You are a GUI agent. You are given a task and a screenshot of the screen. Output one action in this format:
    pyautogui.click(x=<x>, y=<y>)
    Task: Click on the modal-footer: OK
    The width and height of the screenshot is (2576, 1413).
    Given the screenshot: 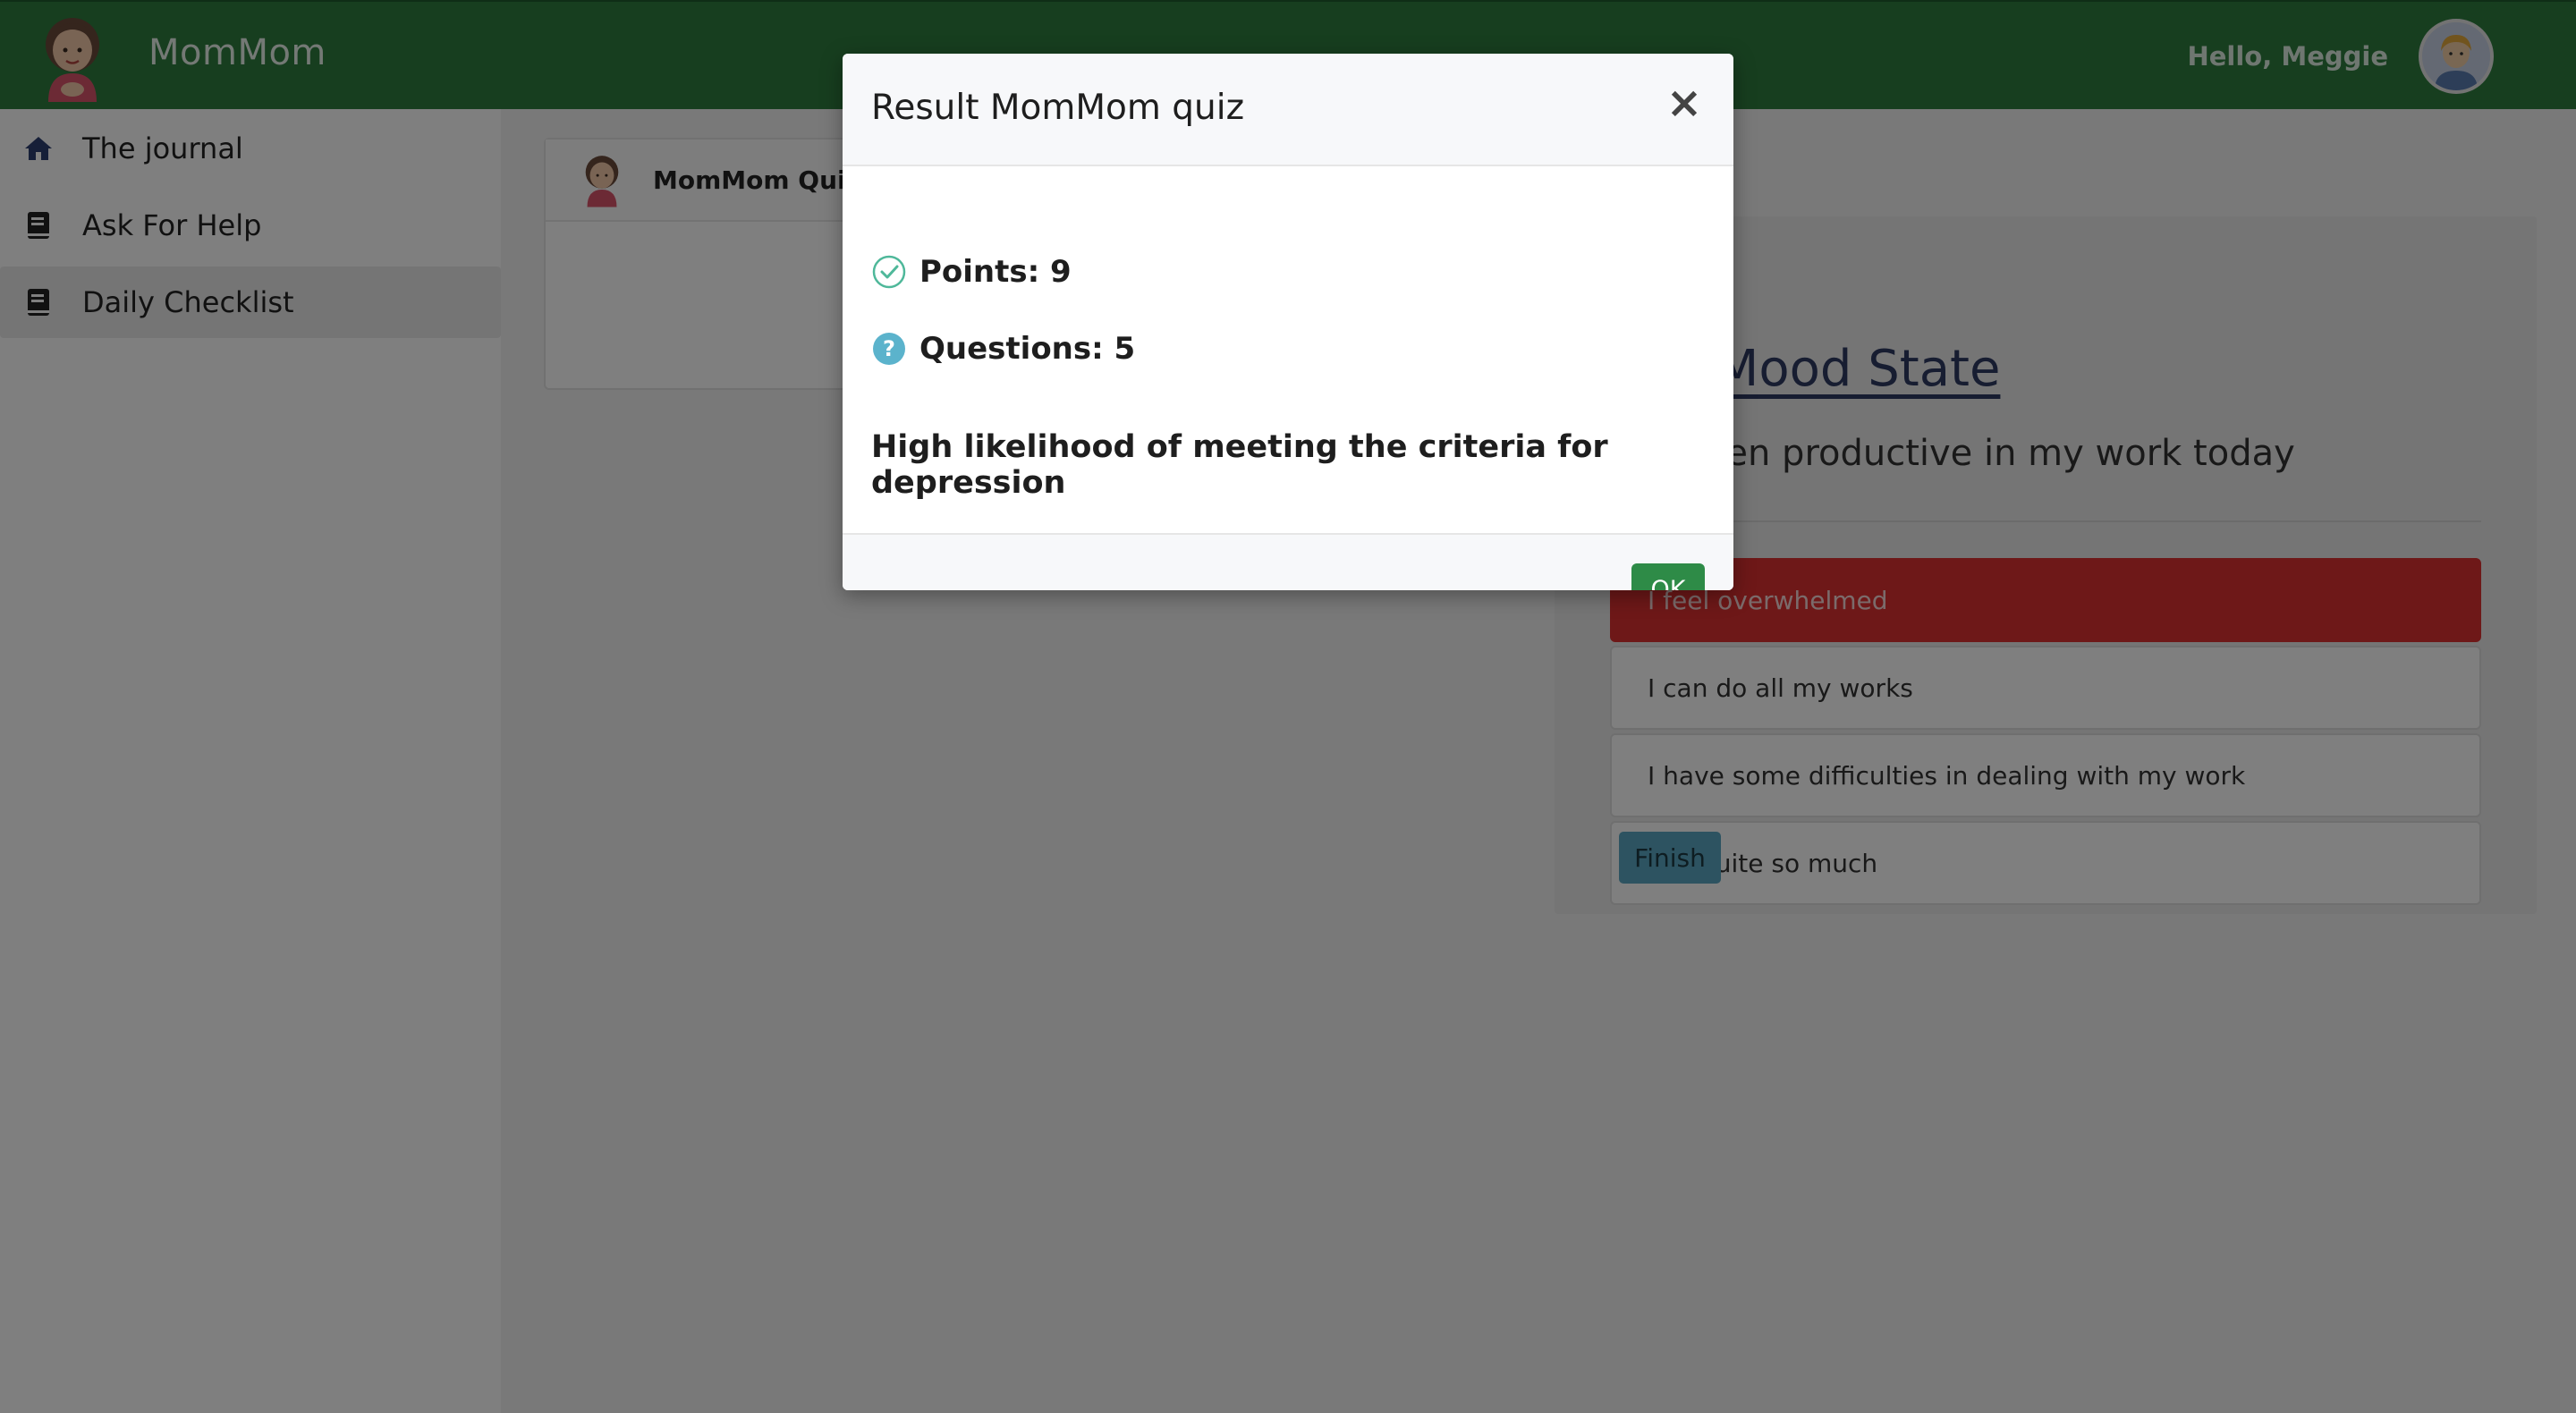 What is the action you would take?
    pyautogui.click(x=1288, y=561)
    